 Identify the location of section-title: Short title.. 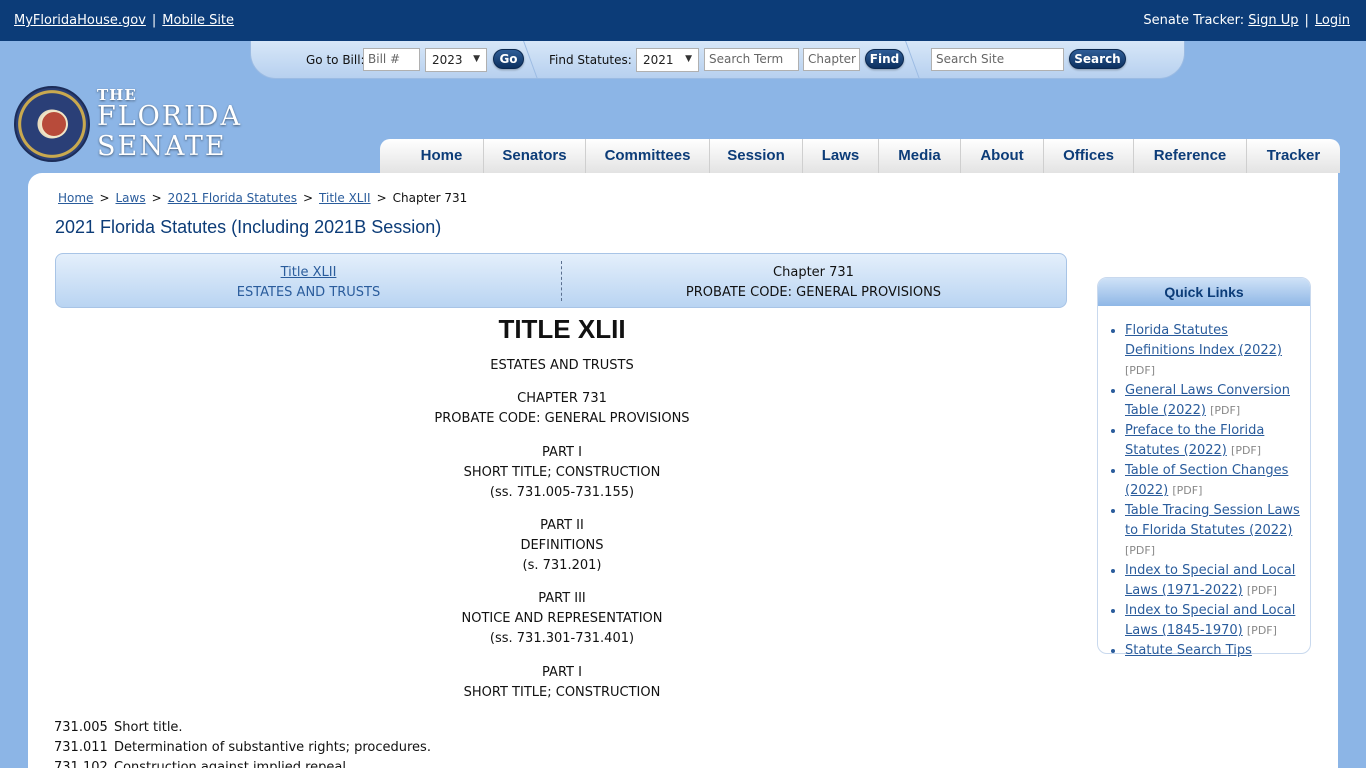
(148, 727).